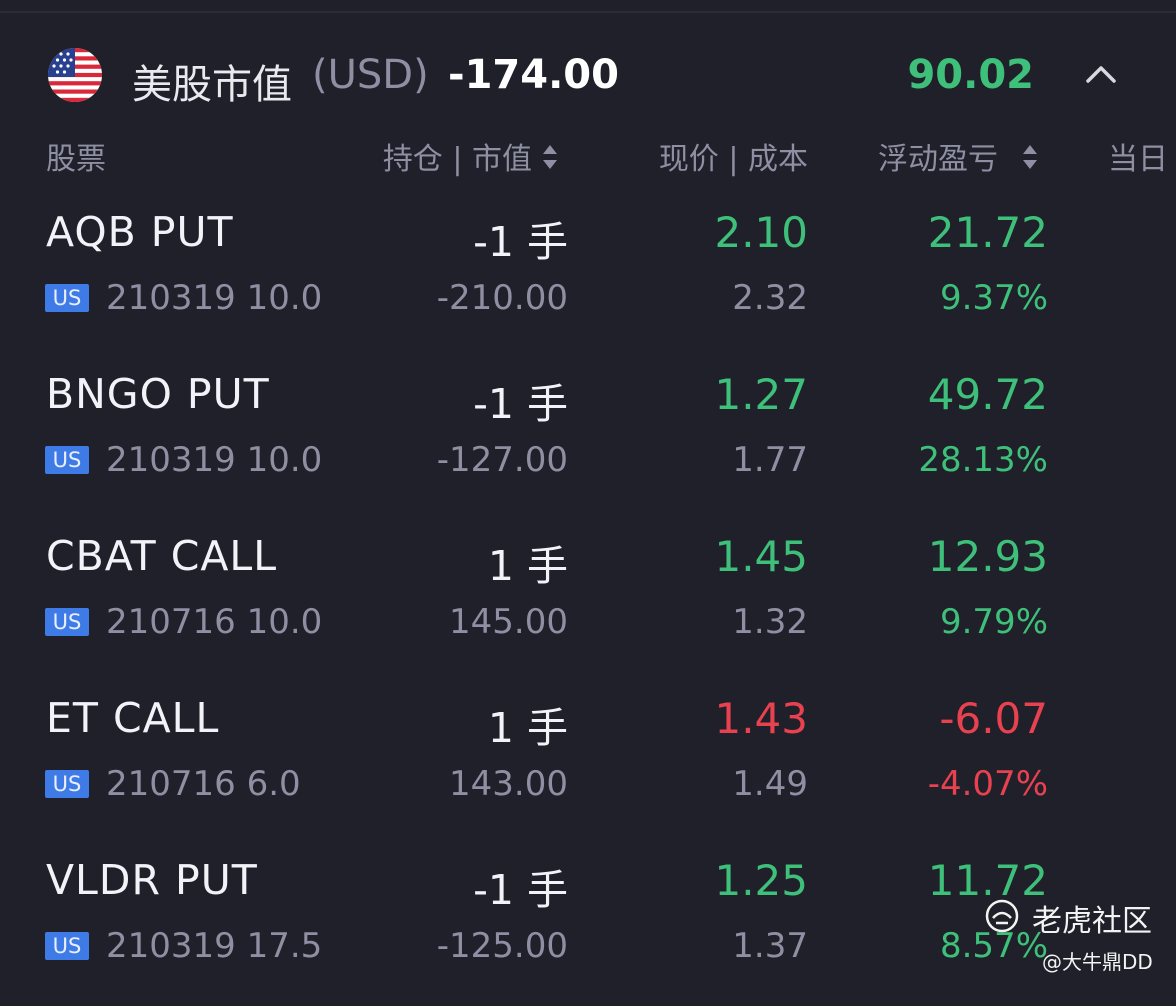 The width and height of the screenshot is (1176, 1006). I want to click on row-contract: 210716 6.0, so click(203, 784).